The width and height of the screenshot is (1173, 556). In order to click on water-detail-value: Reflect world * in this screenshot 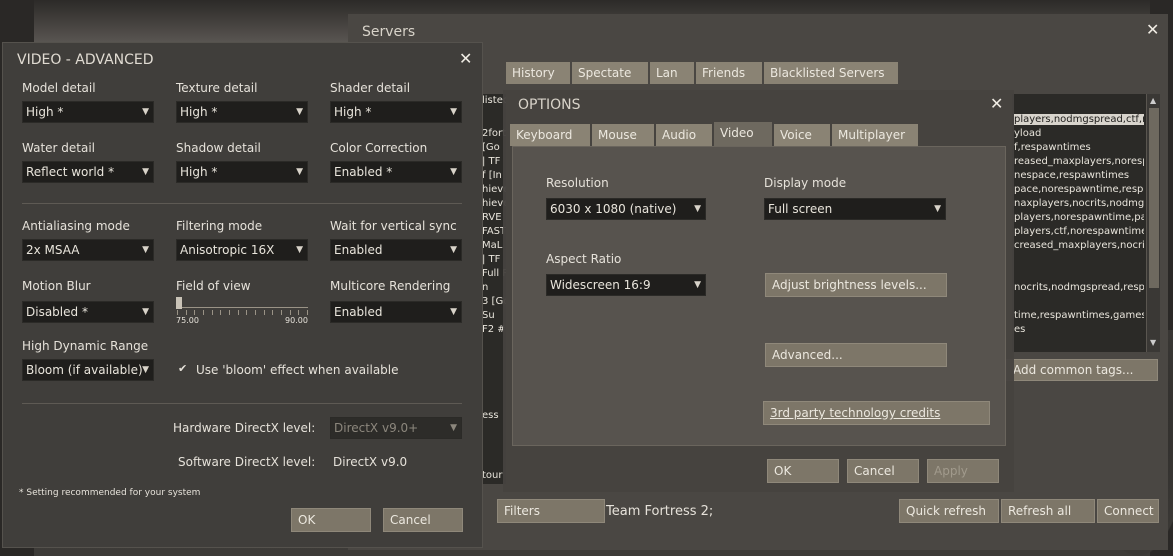, I will do `click(70, 172)`.